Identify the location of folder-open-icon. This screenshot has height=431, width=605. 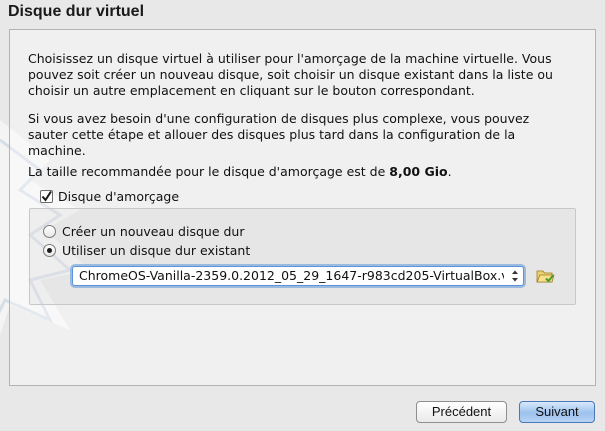
(545, 276).